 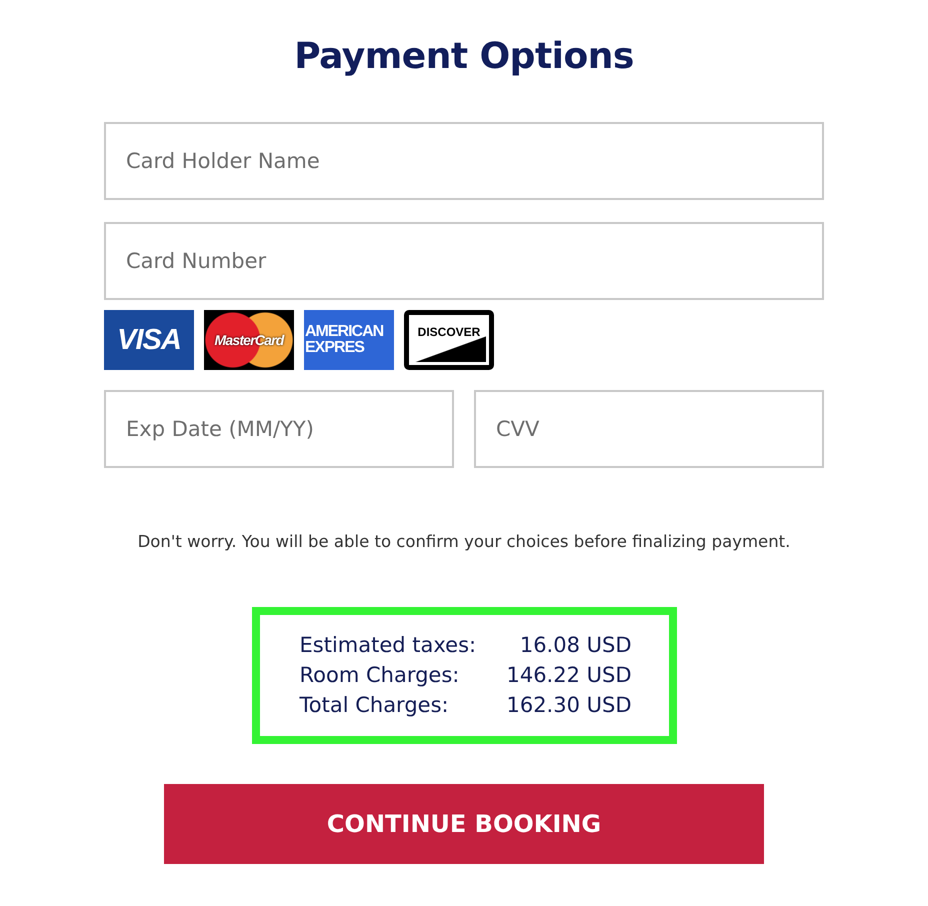 I want to click on charge-amount: 16.08 USD, so click(x=575, y=645).